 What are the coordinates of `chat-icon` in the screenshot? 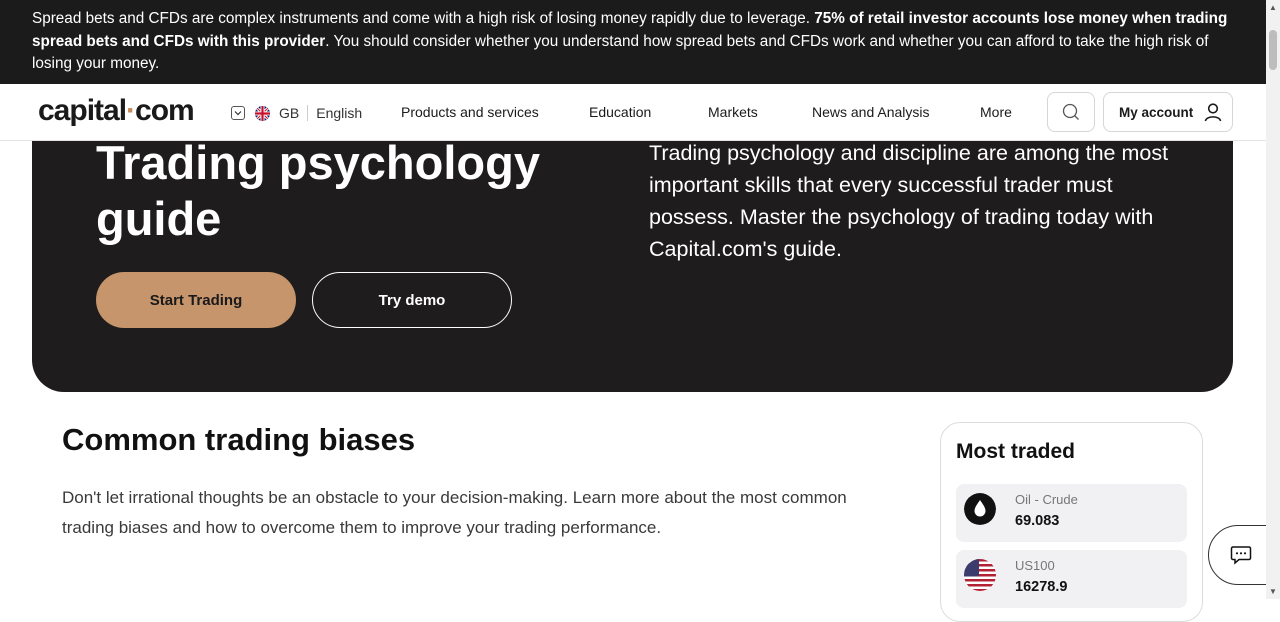 It's located at (1241, 555).